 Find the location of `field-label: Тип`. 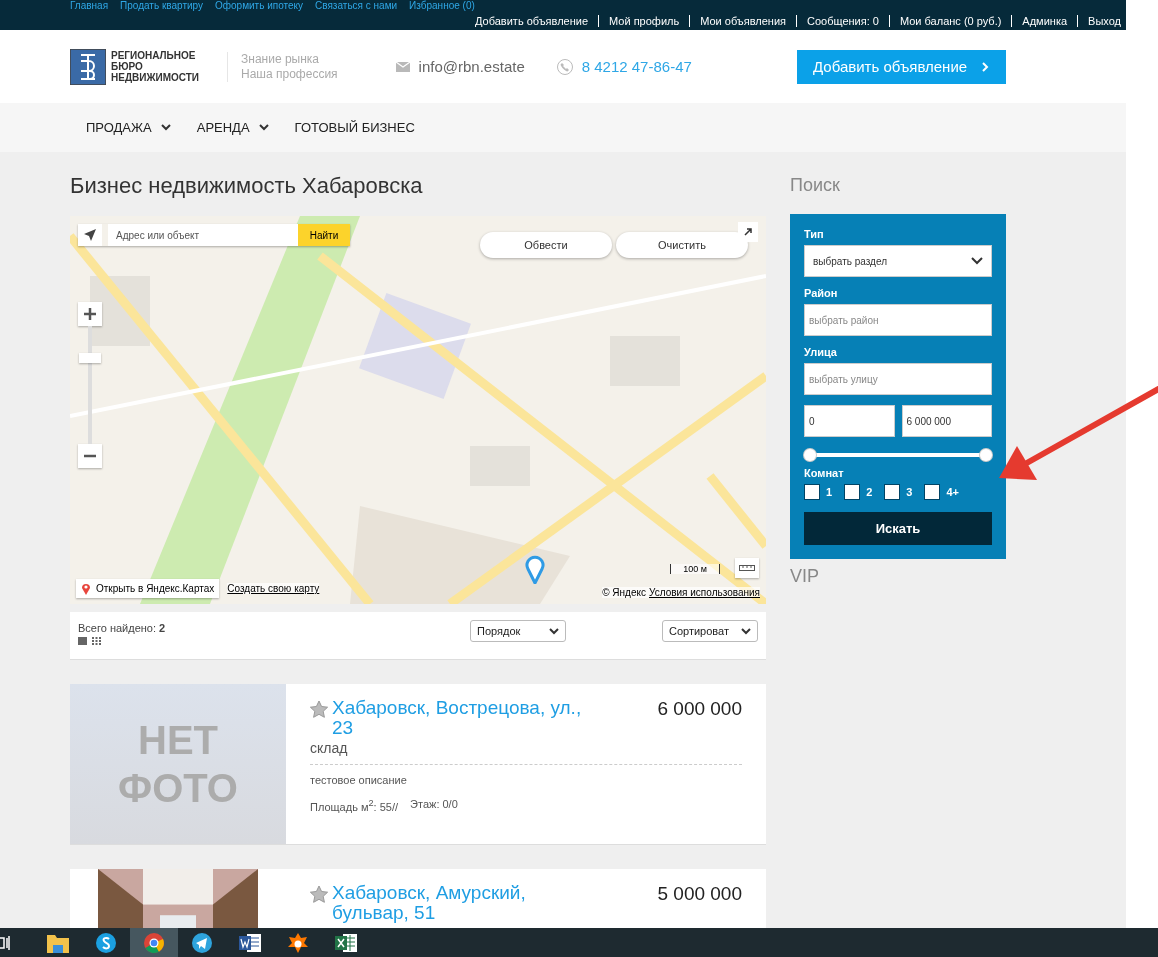

field-label: Тип is located at coordinates (814, 234).